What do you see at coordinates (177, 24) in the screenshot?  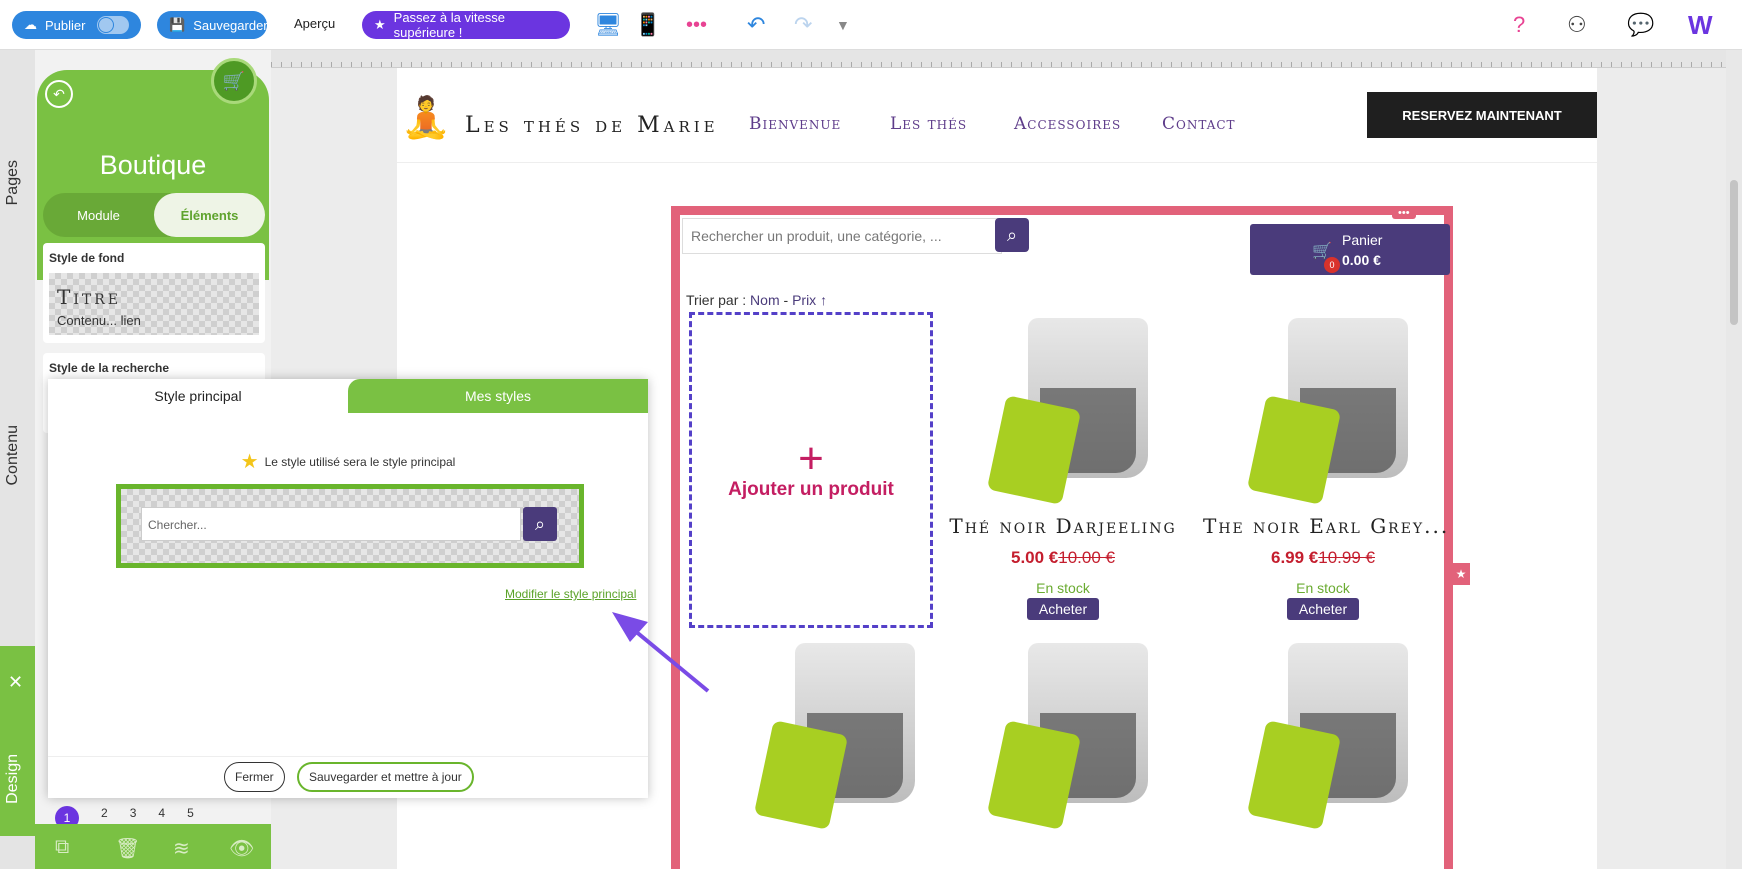 I see `floppy-icon: 💾` at bounding box center [177, 24].